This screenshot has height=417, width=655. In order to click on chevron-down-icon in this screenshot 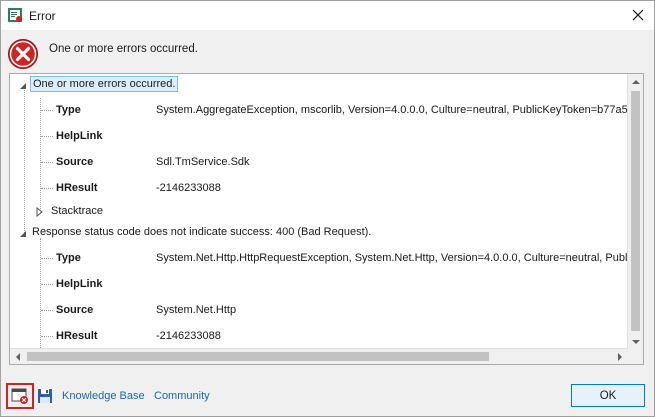, I will do `click(636, 342)`.